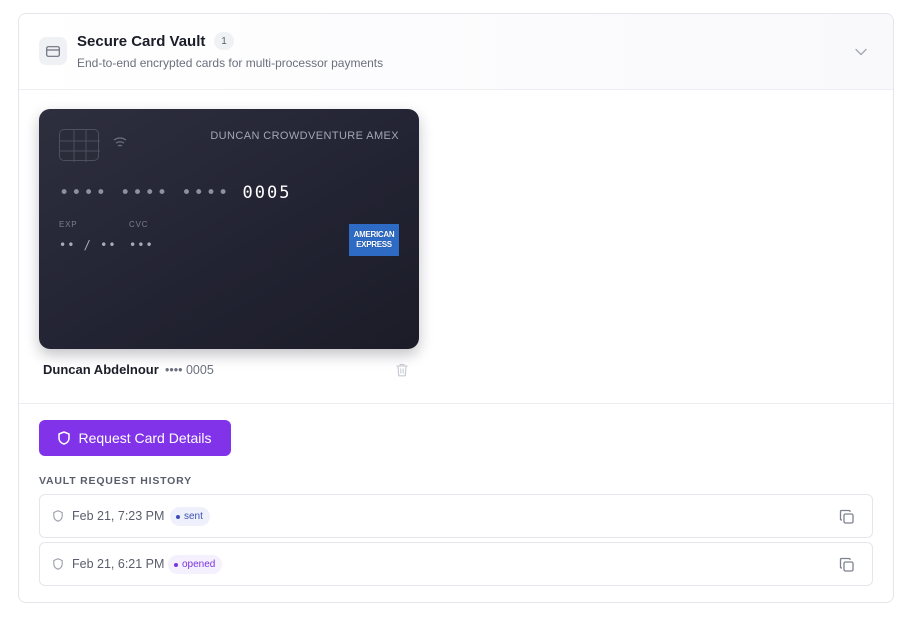 The width and height of the screenshot is (902, 617). I want to click on card-chip-icon, so click(79, 145).